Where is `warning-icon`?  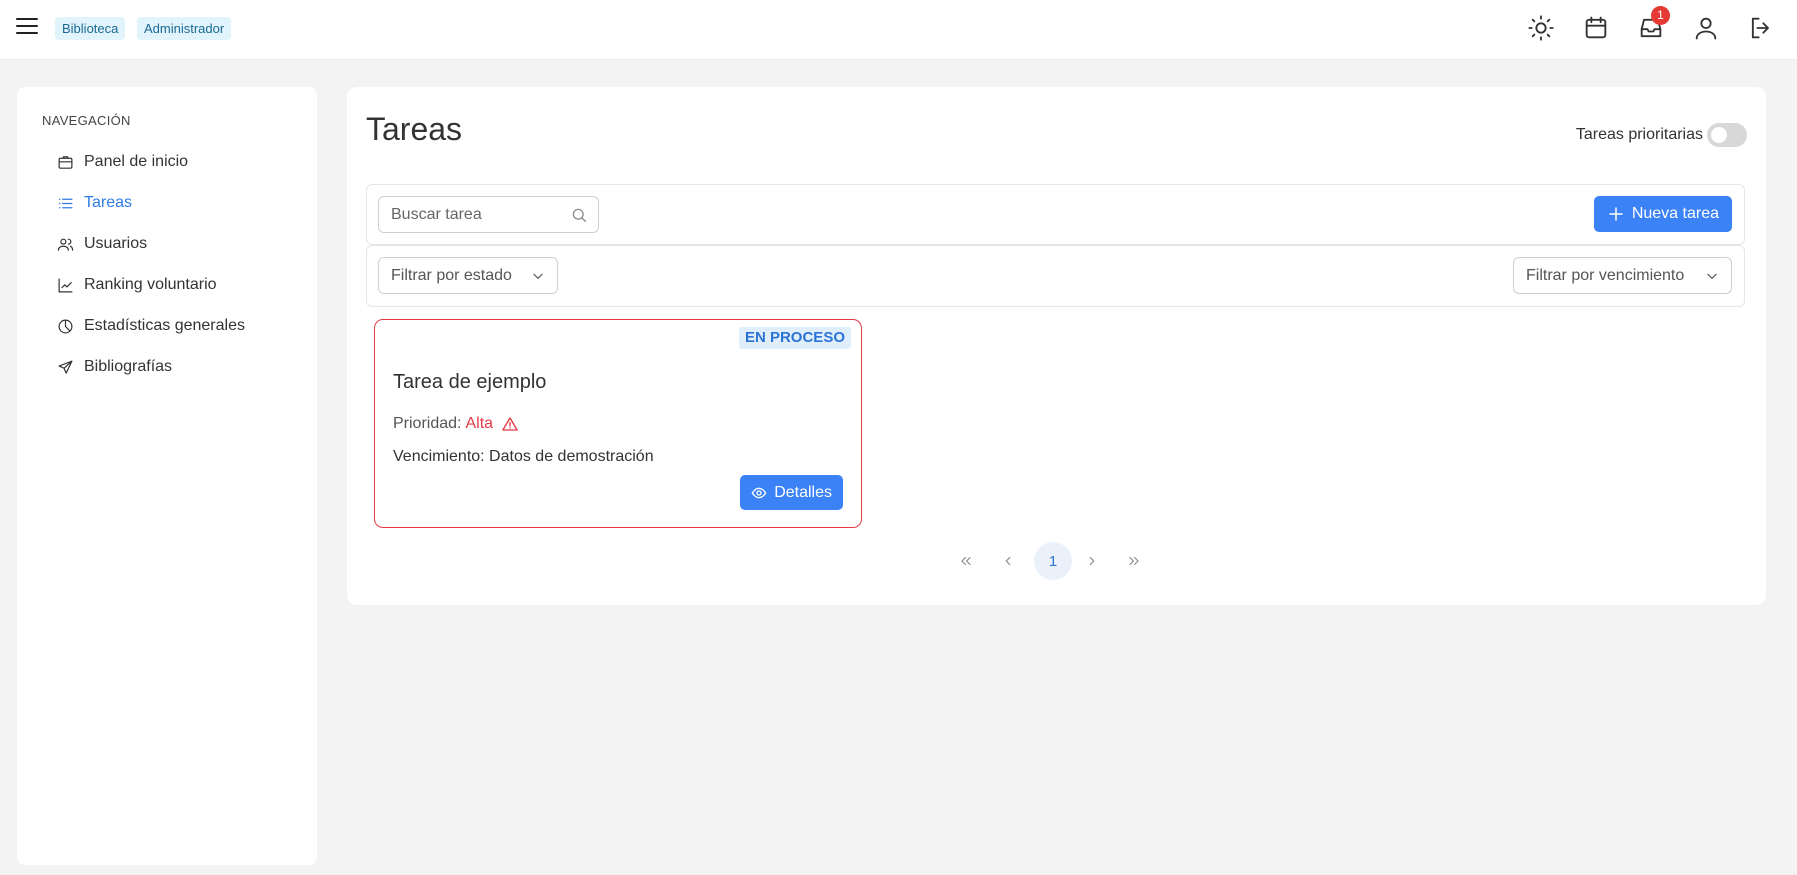 warning-icon is located at coordinates (510, 424).